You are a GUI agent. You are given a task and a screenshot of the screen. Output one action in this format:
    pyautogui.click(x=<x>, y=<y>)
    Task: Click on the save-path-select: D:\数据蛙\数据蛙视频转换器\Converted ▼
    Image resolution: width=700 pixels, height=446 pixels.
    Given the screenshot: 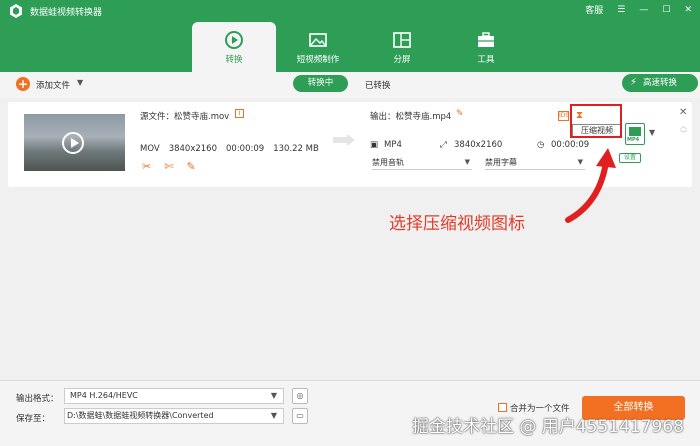 What is the action you would take?
    pyautogui.click(x=174, y=416)
    